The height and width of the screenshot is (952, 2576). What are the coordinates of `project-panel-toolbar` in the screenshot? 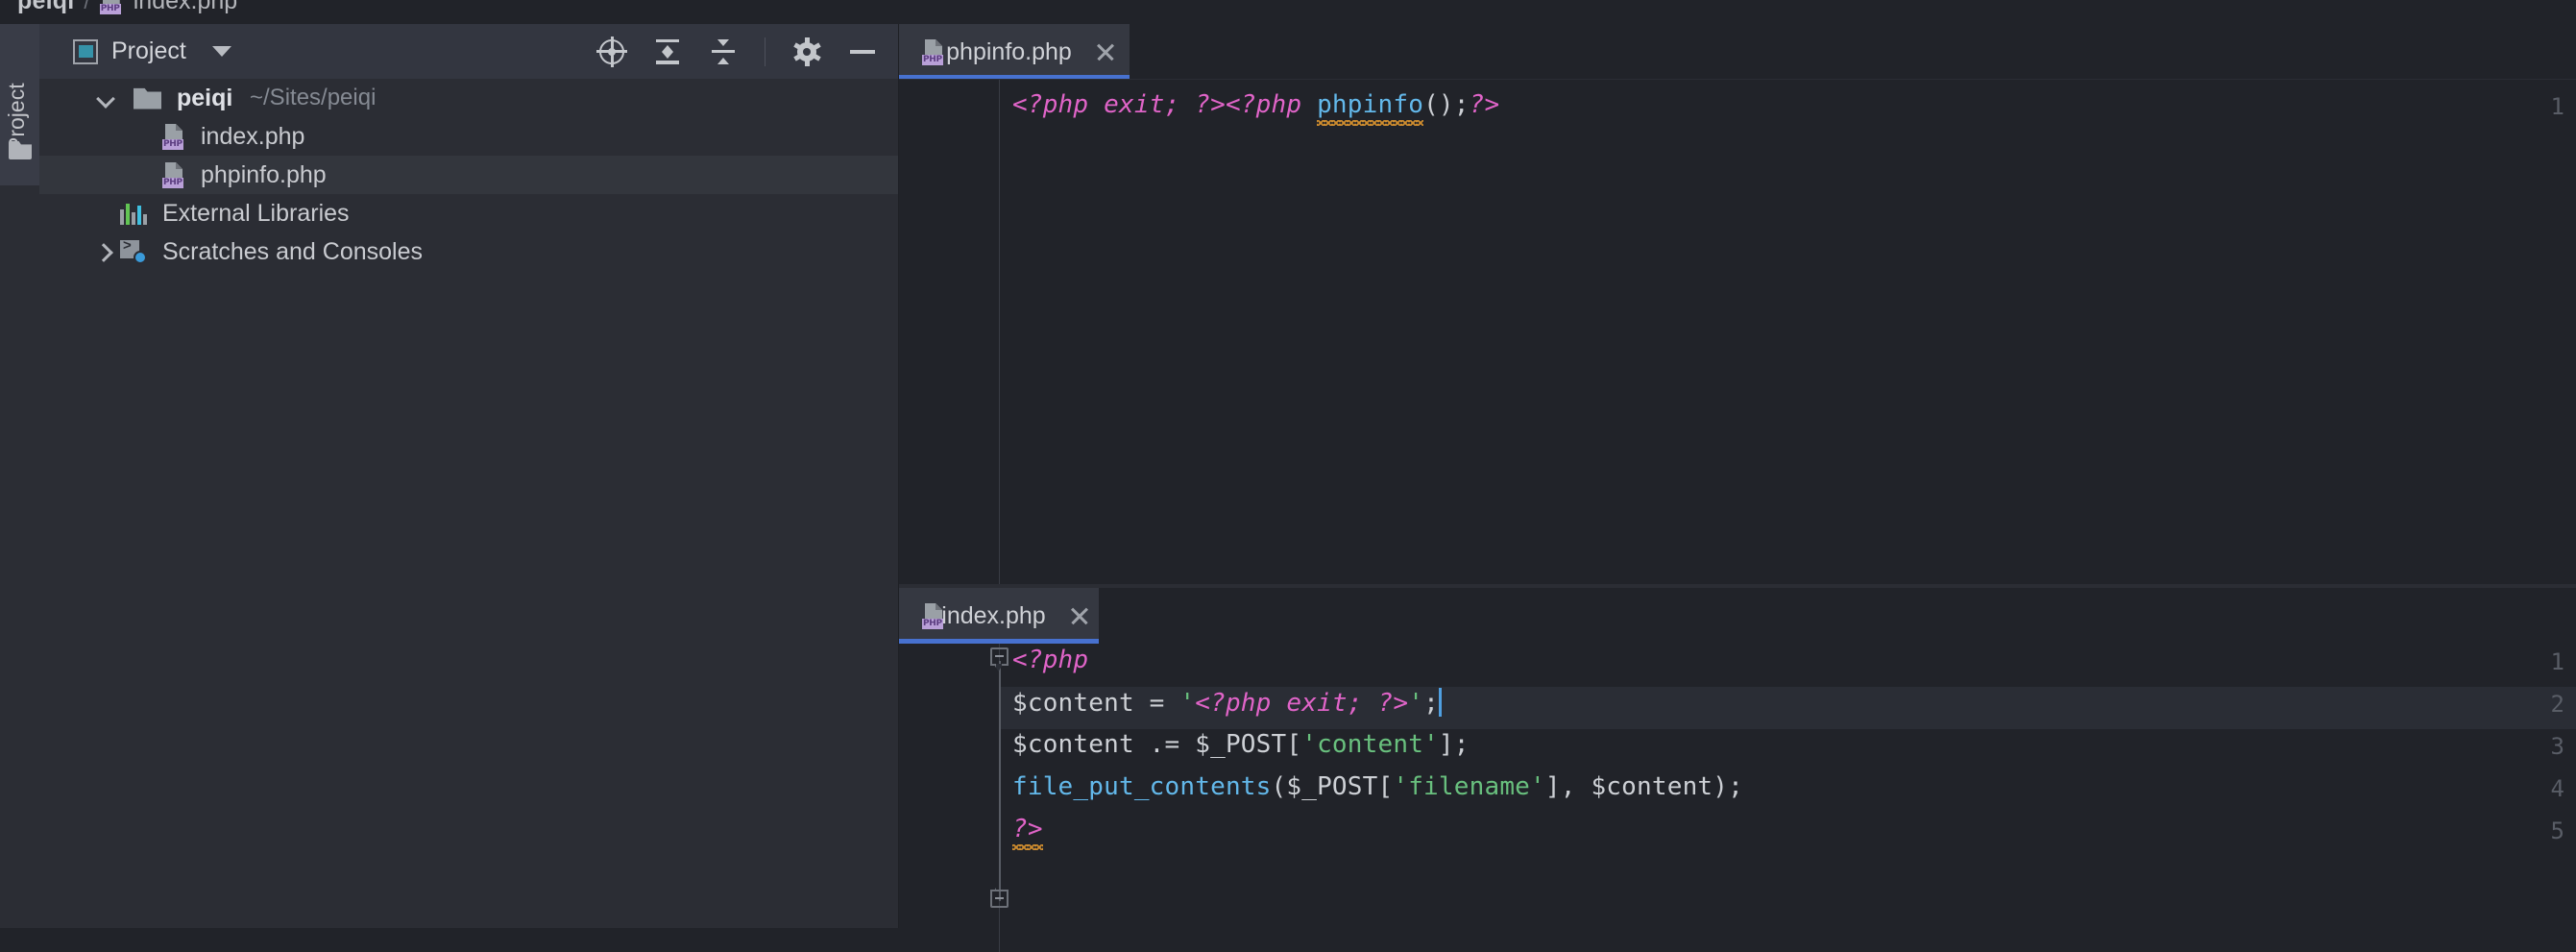 It's located at (737, 51).